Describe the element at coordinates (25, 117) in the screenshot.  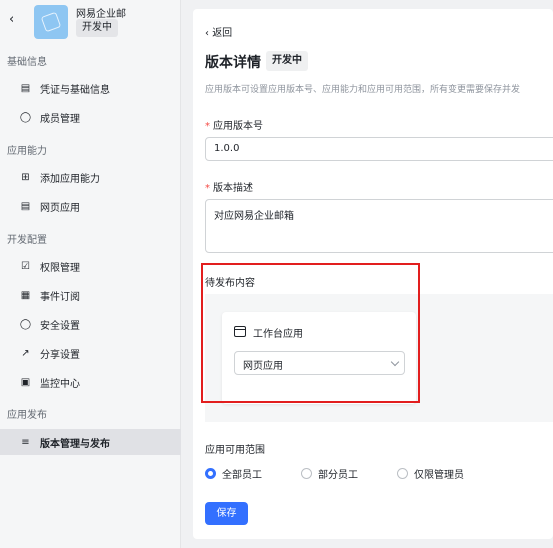
I see `member-icon: ◯` at that location.